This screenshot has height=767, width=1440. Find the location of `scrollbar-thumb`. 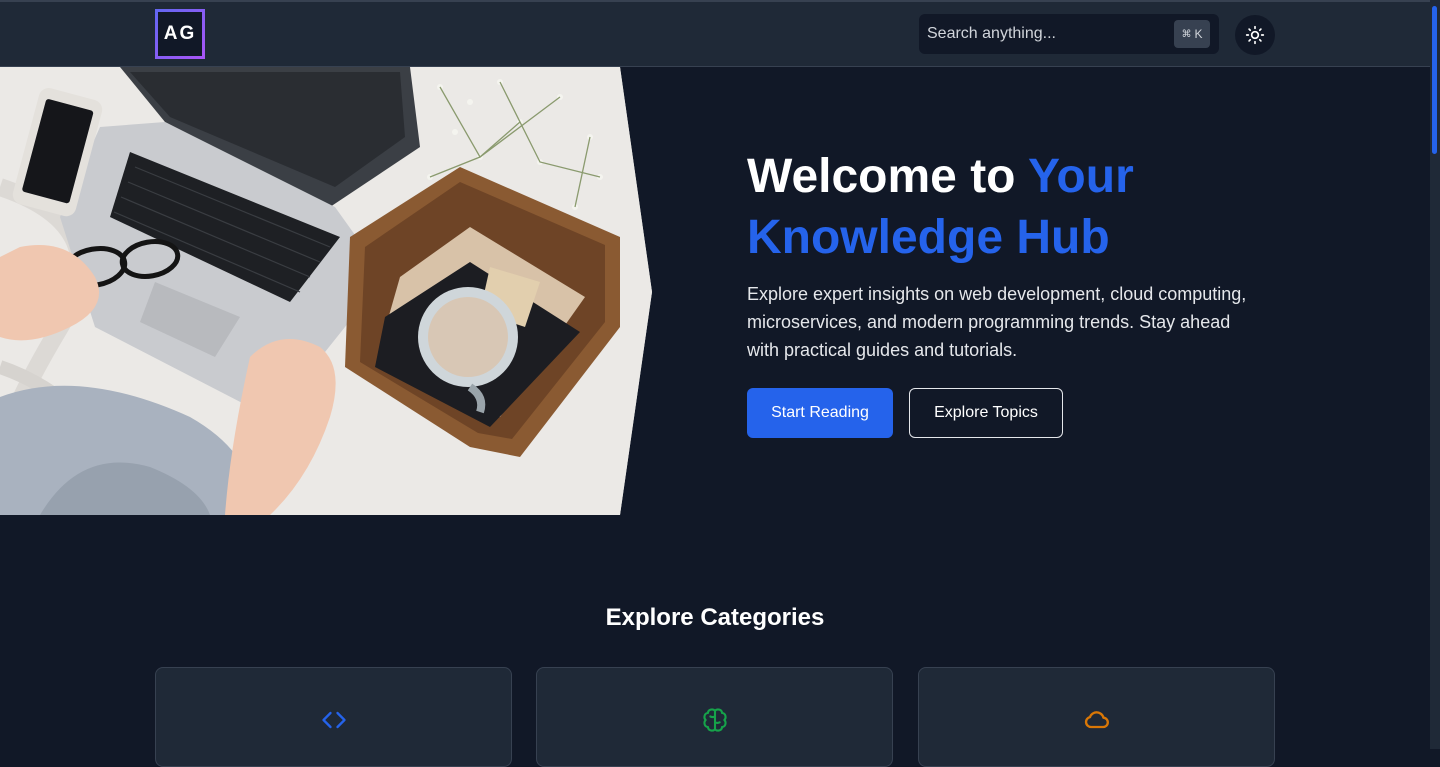

scrollbar-thumb is located at coordinates (1434, 80).